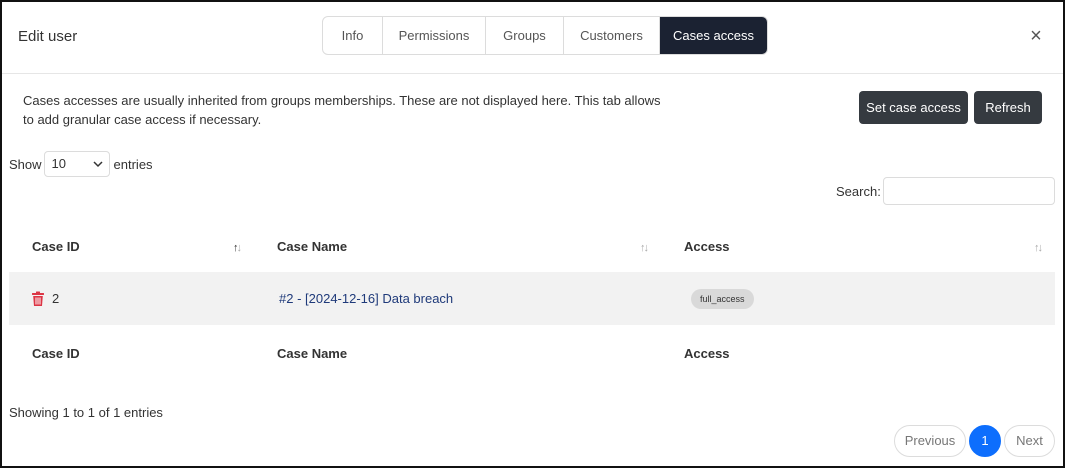 The image size is (1065, 468). I want to click on tab-customers: Customers, so click(612, 35).